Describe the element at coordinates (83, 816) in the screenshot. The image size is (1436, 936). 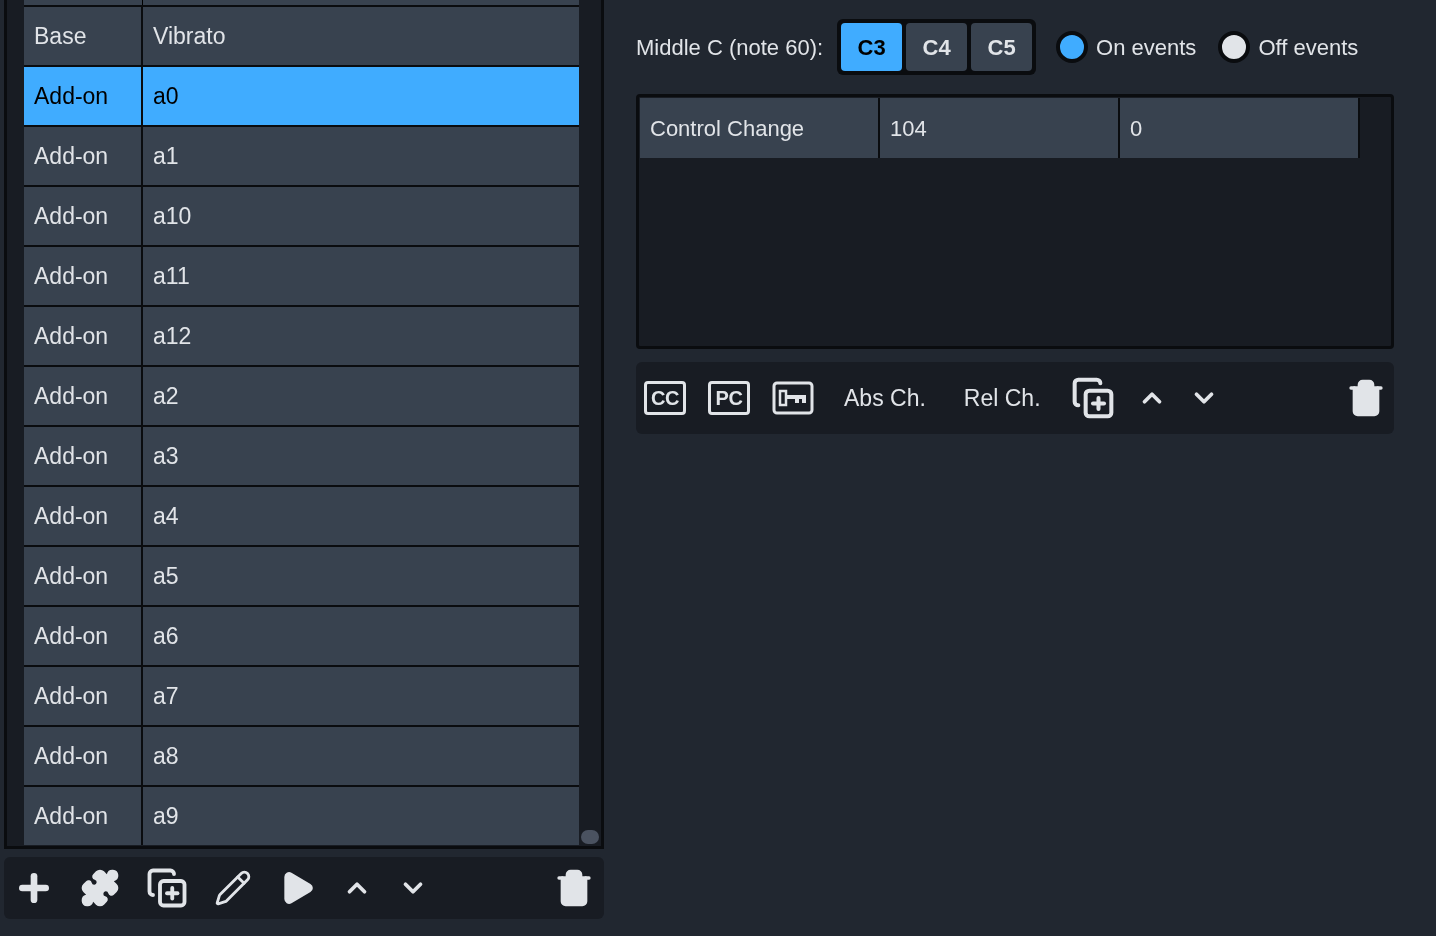
I see `row-type-cell: Add-on` at that location.